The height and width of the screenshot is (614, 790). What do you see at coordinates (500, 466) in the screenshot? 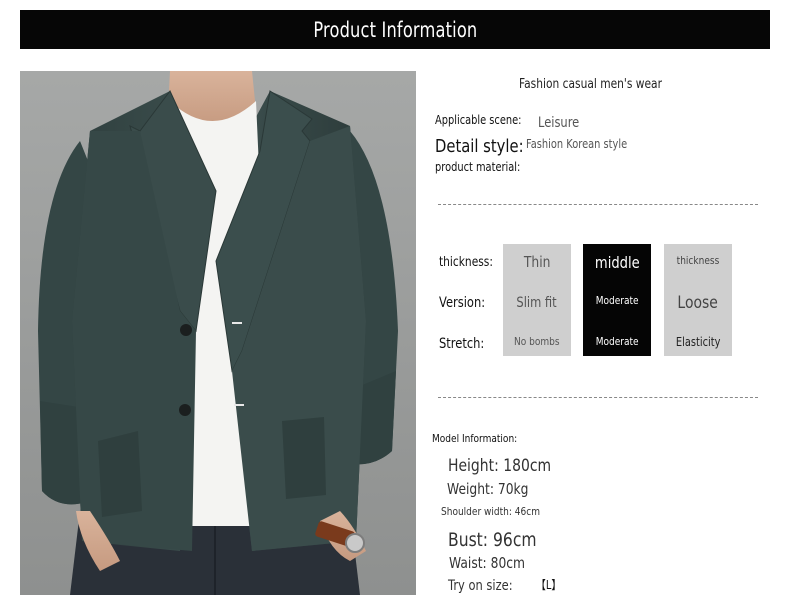
I see `model-height: Height: 180cm` at bounding box center [500, 466].